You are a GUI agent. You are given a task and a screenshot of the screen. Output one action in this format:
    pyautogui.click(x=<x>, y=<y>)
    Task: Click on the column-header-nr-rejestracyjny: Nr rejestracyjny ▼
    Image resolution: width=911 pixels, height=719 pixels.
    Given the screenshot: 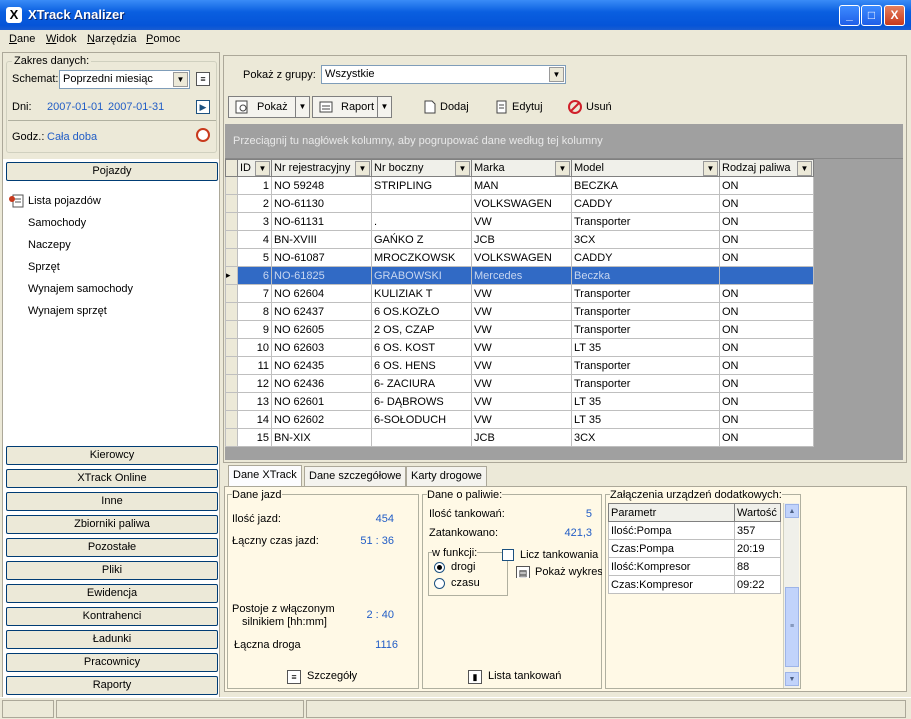 What is the action you would take?
    pyautogui.click(x=321, y=168)
    